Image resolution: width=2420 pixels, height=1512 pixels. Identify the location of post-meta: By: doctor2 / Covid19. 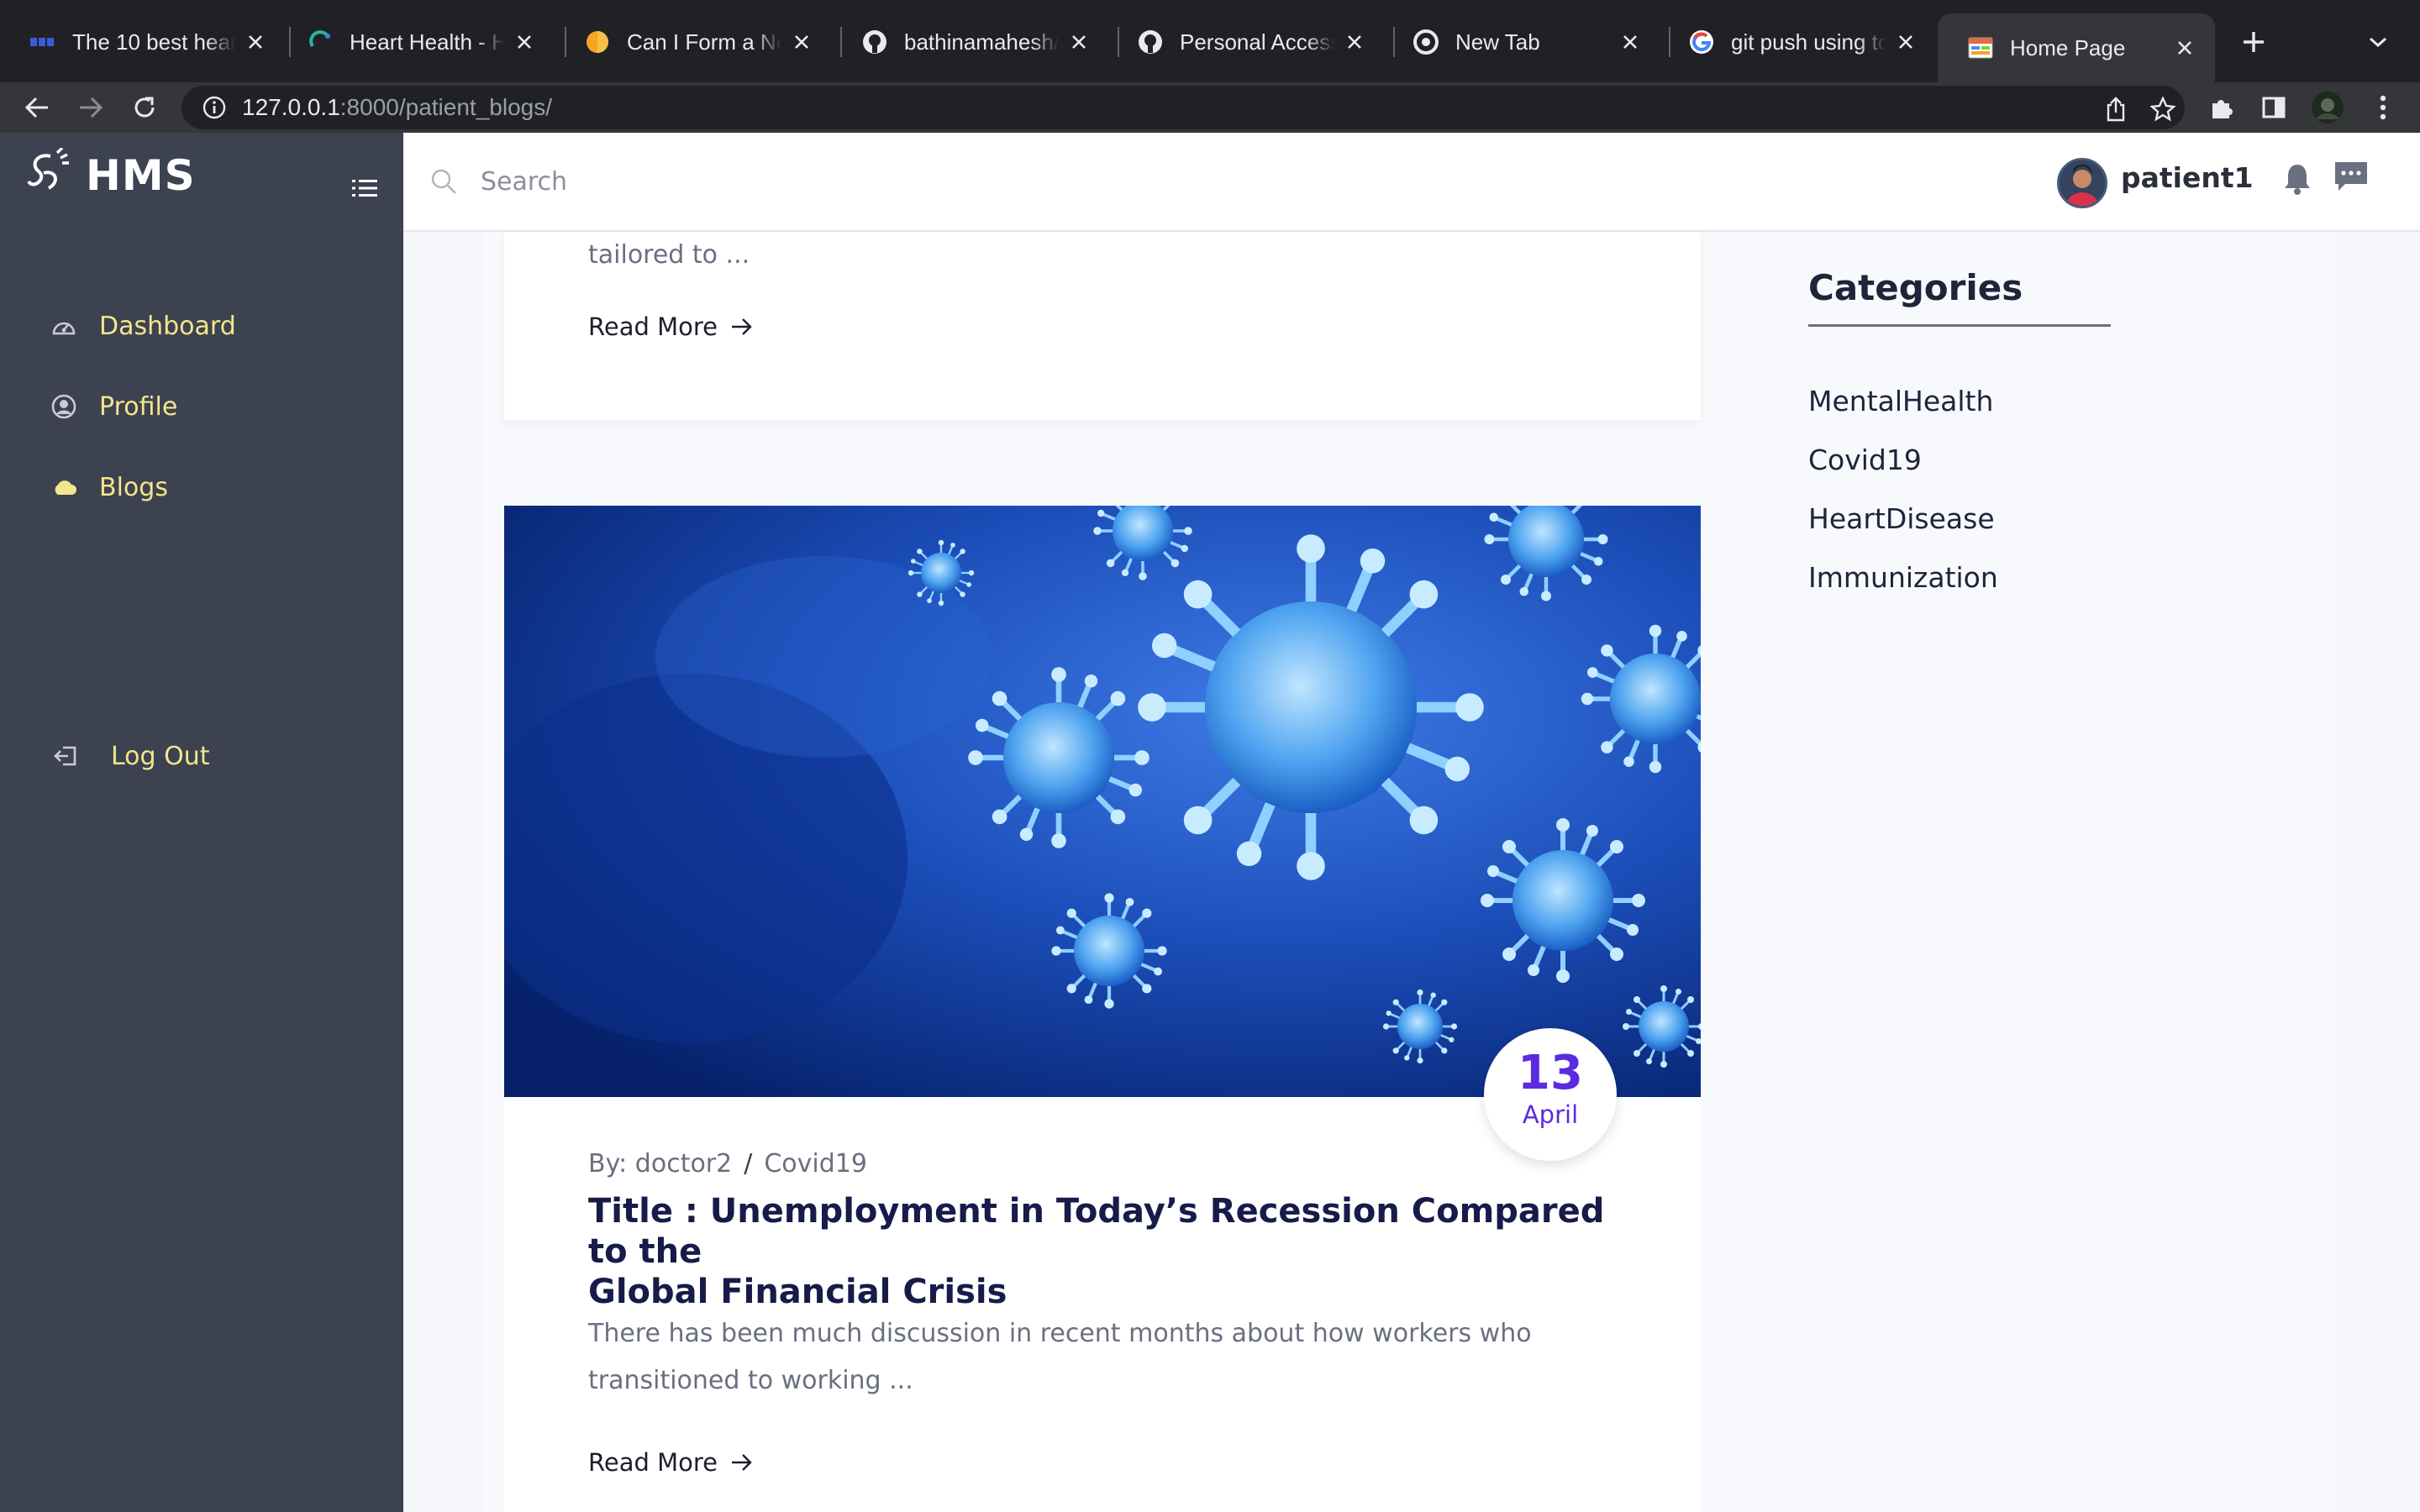
(727, 1164).